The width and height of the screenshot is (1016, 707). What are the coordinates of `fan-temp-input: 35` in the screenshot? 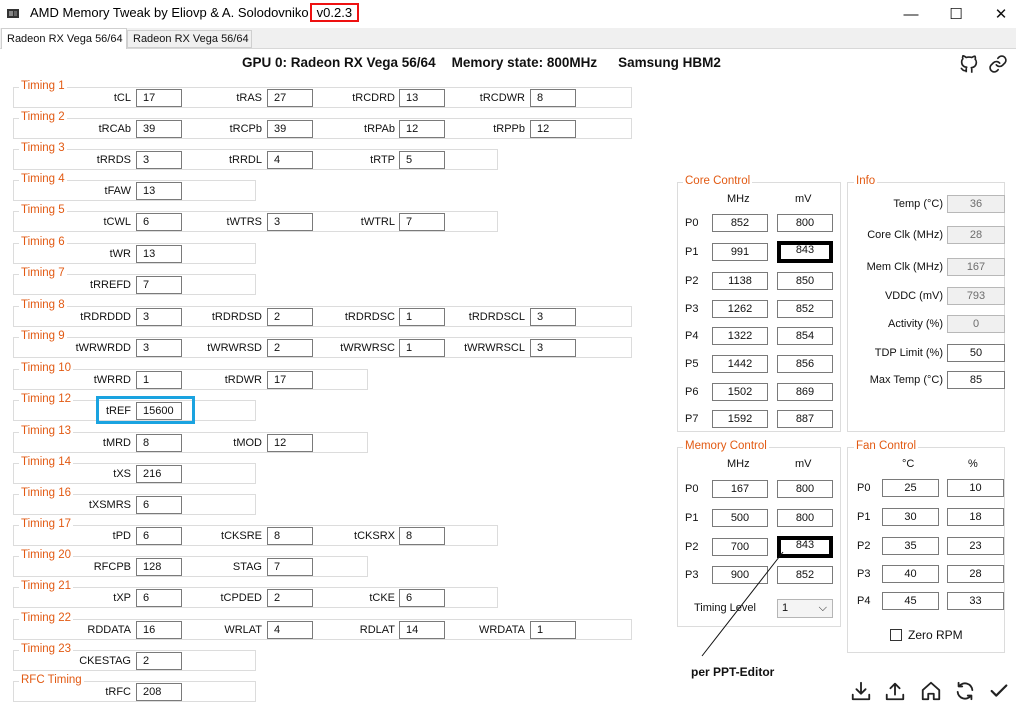 It's located at (910, 546).